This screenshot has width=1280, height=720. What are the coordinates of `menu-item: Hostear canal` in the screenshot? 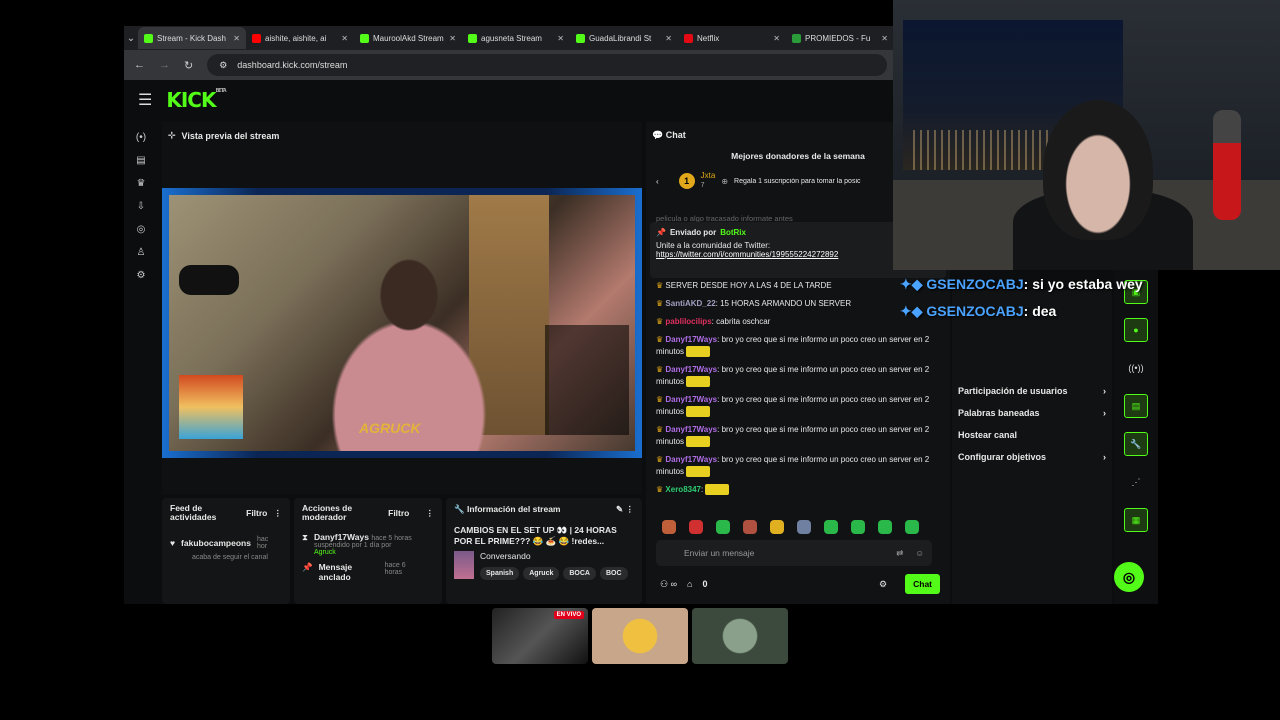 It's located at (1032, 435).